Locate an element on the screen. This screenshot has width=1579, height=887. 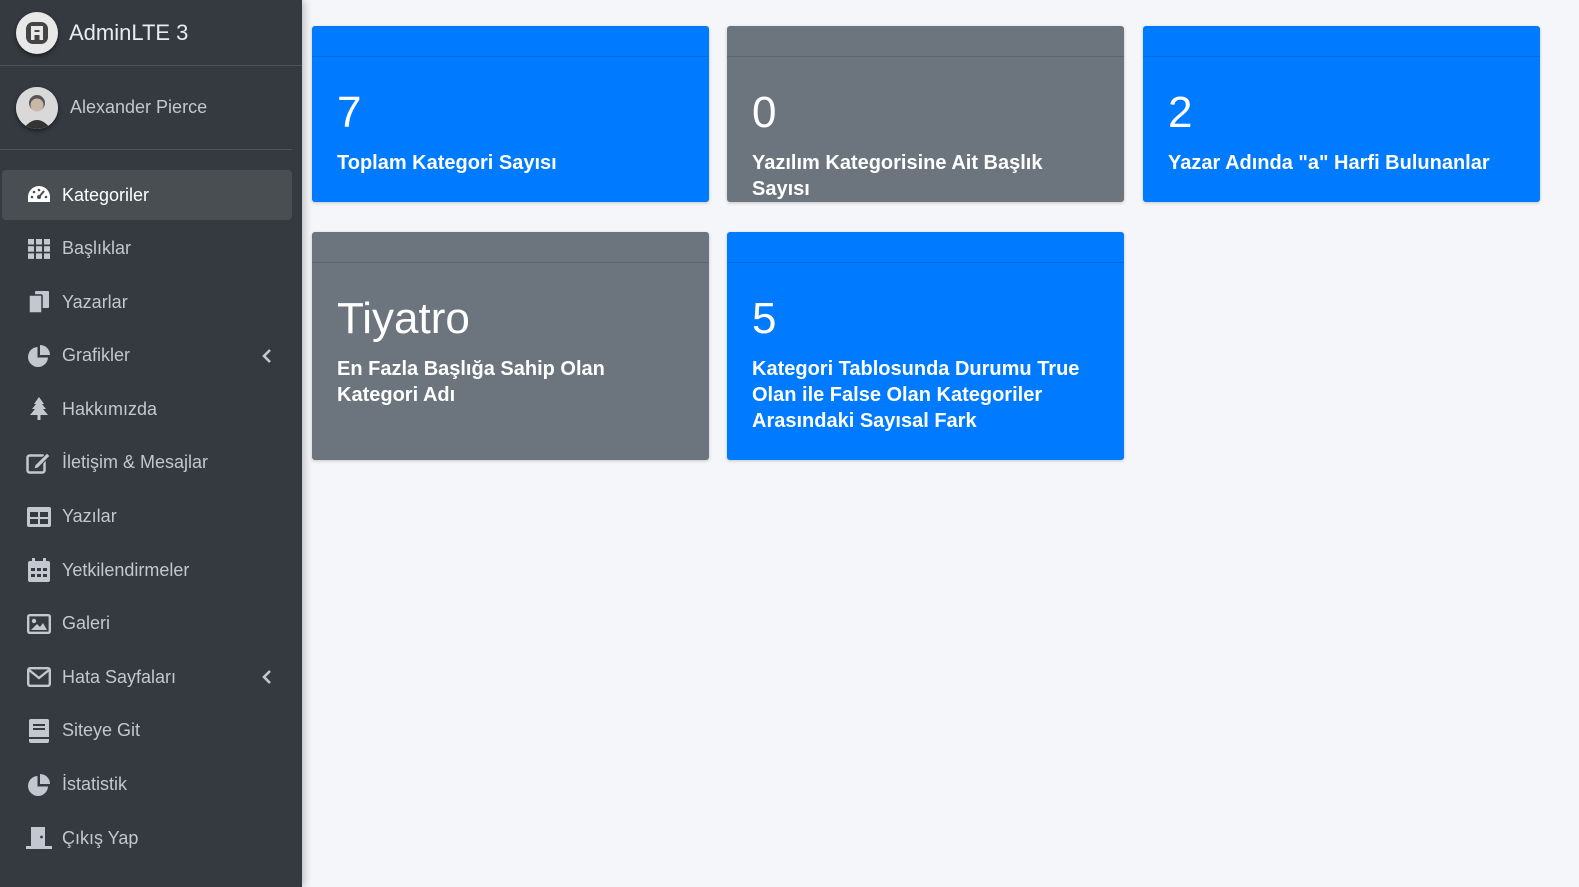
stat-value: 0 is located at coordinates (764, 112).